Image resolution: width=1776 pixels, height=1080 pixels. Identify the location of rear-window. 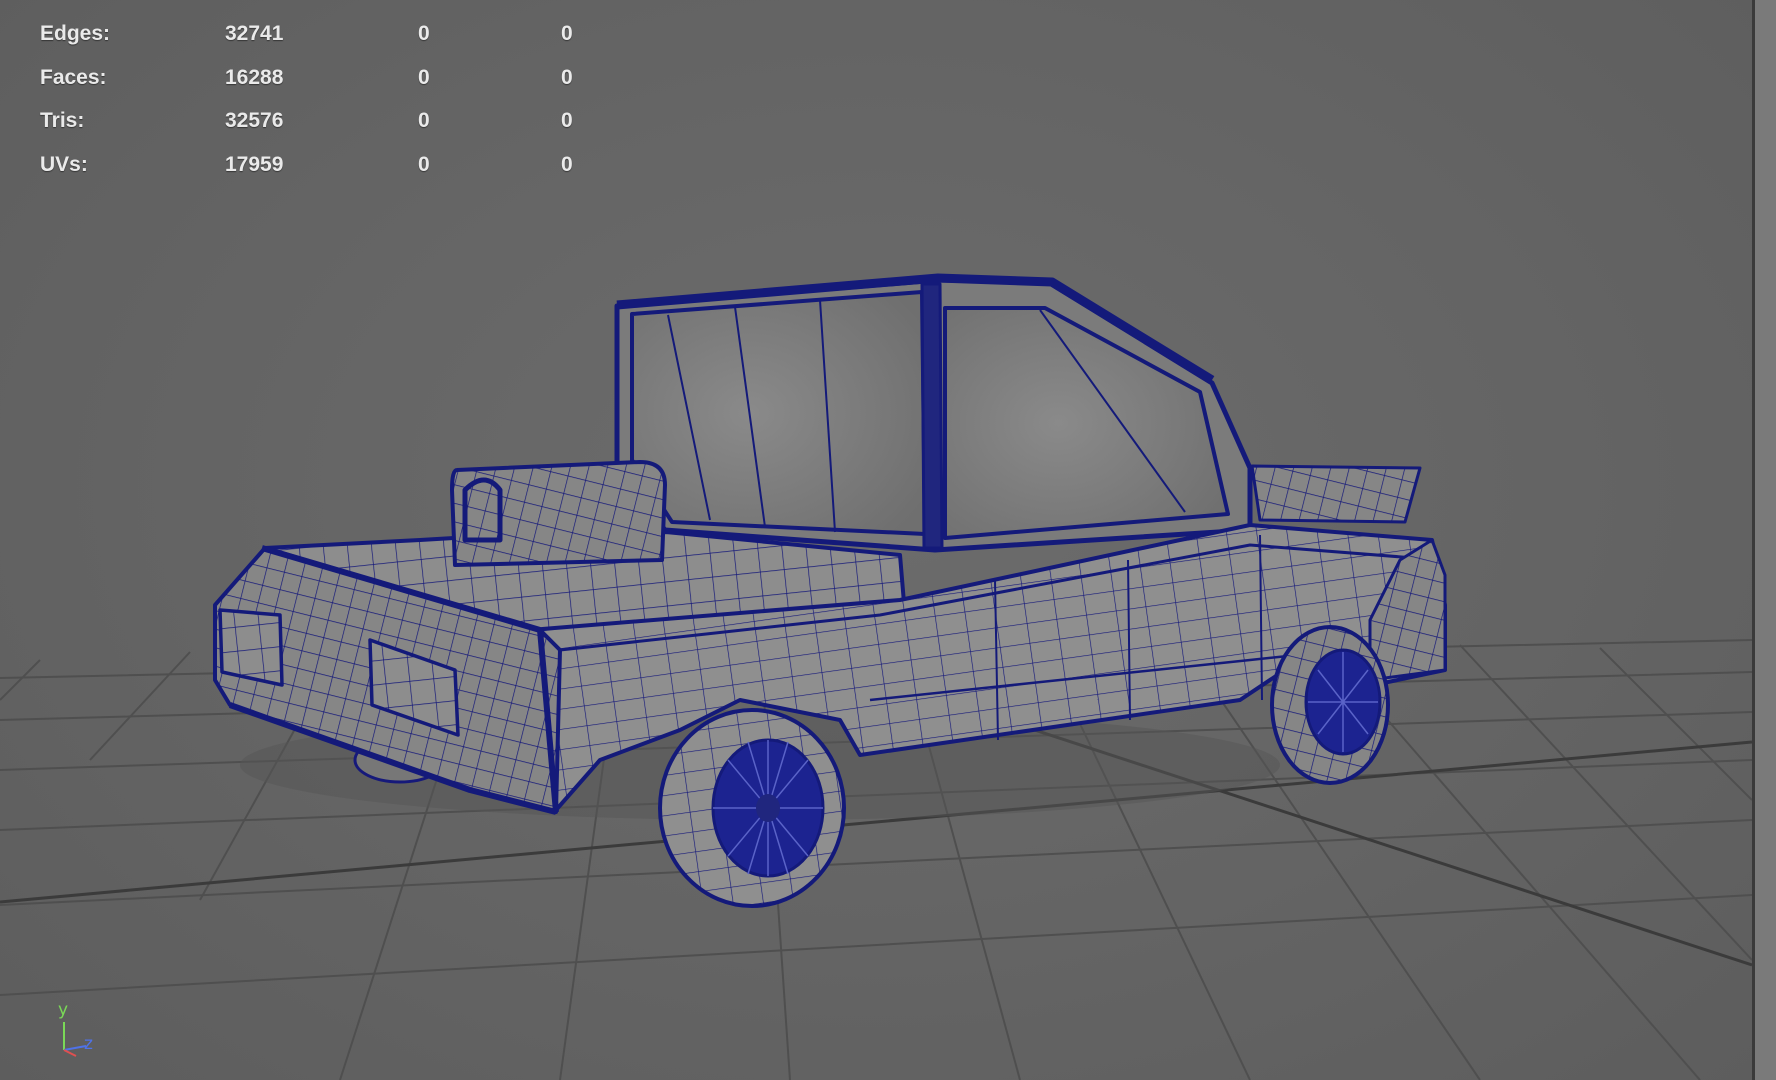
(778, 413).